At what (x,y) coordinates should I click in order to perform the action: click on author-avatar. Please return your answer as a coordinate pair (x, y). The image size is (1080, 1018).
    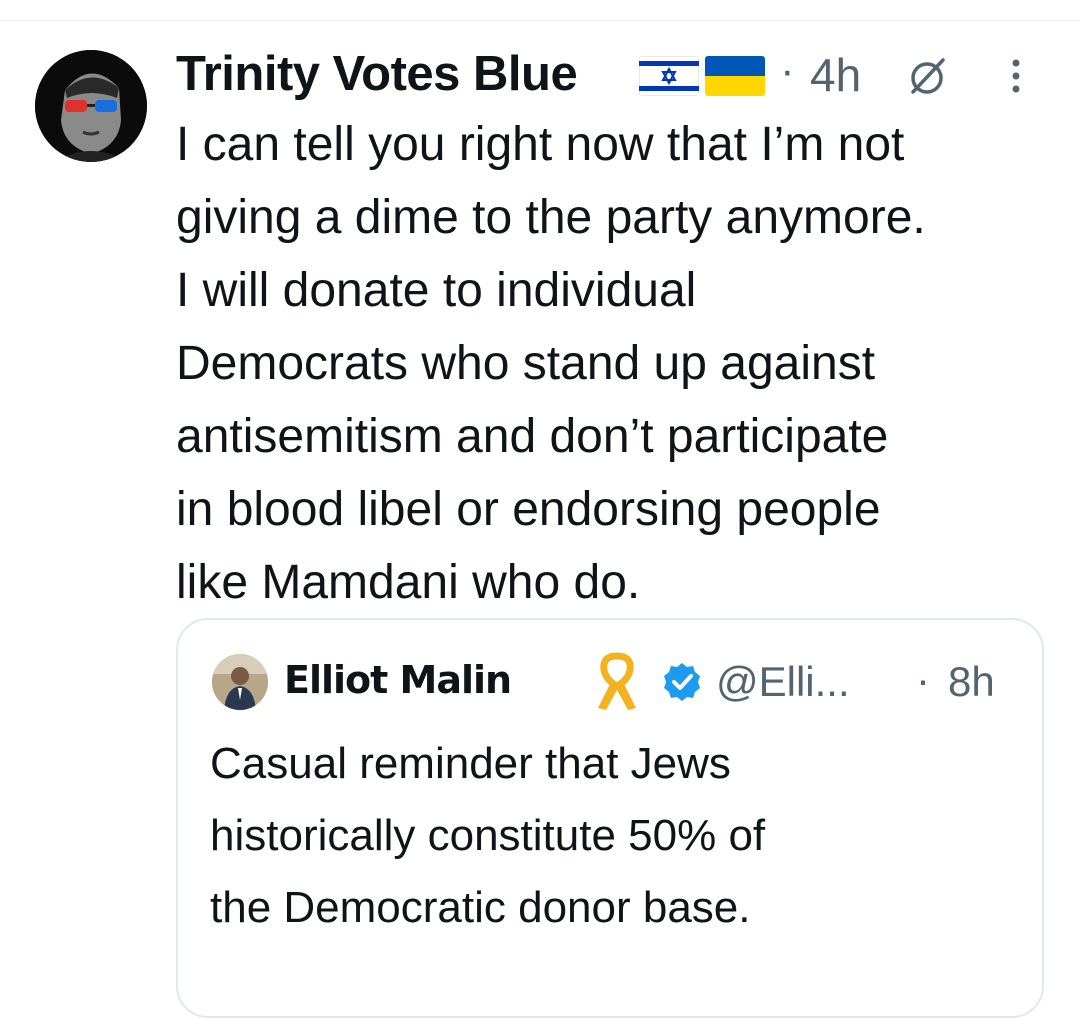
    Looking at the image, I should click on (91, 106).